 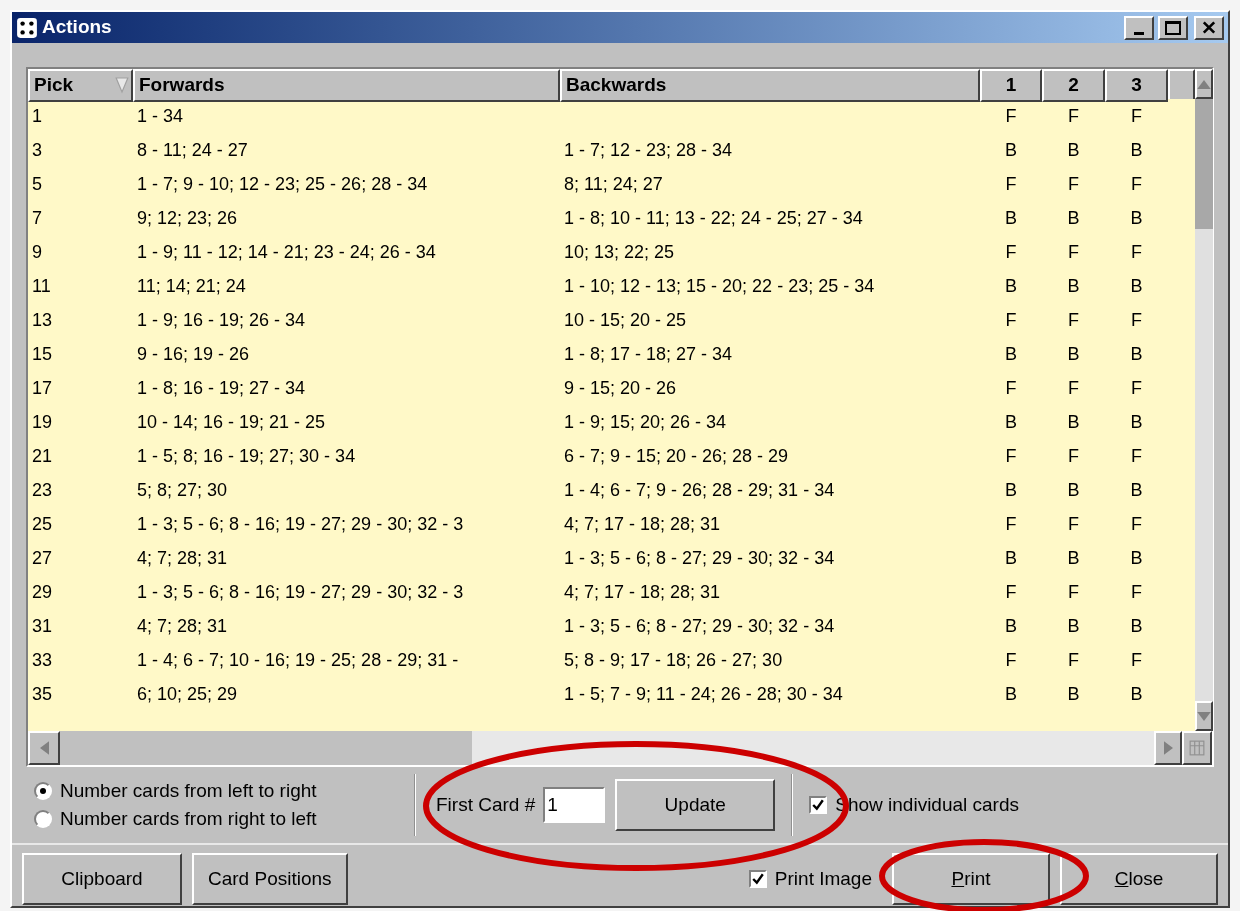 What do you see at coordinates (193, 353) in the screenshot?
I see `table-cell: 9 - 16; 19 - 26` at bounding box center [193, 353].